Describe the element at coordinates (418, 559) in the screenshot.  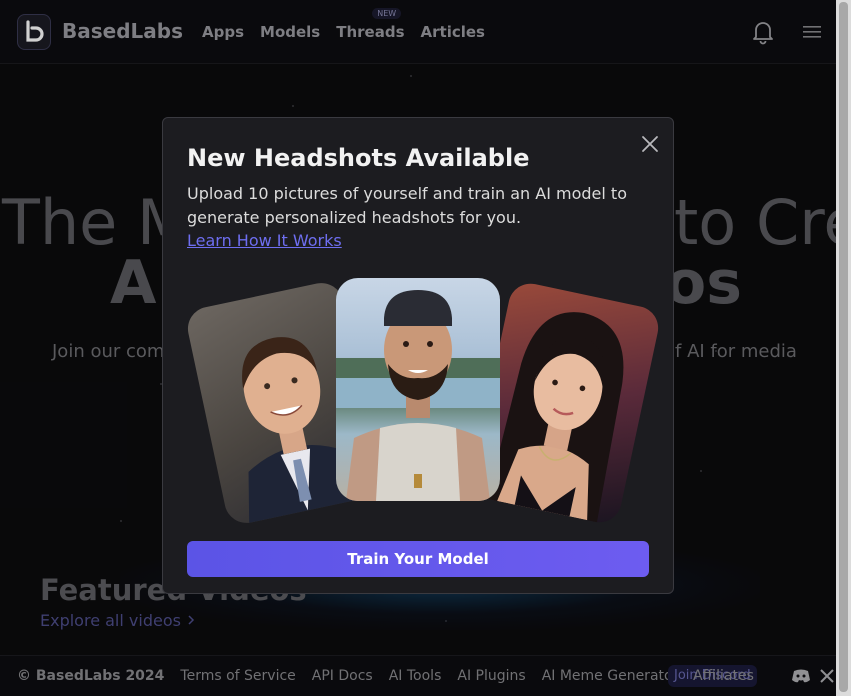
I see `train-your-model-button: Train Your Model` at that location.